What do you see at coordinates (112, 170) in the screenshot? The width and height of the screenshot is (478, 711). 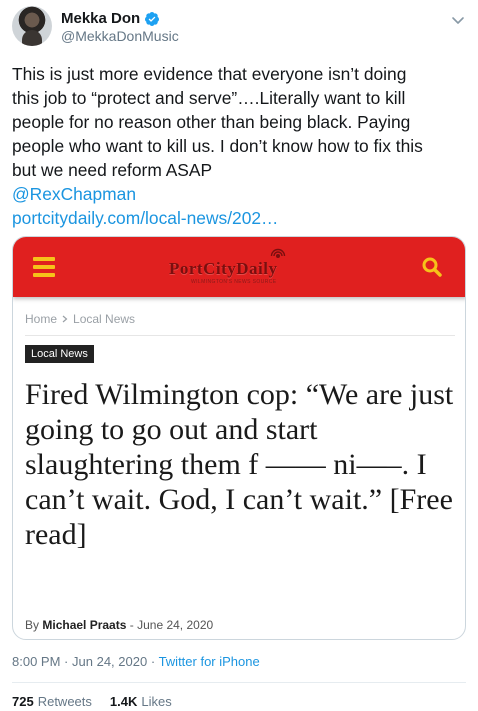 I see `tweet-line: but we need reform ASAP` at bounding box center [112, 170].